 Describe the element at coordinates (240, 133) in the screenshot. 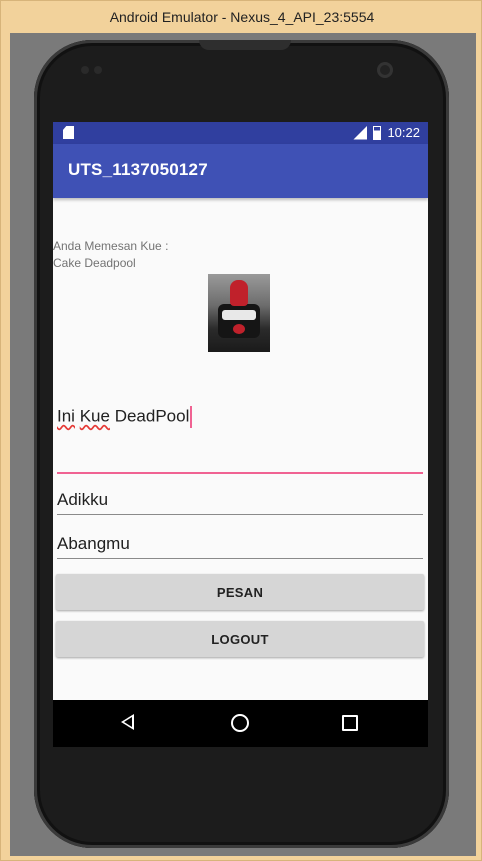

I see `status-bar: 4G 10:22` at that location.